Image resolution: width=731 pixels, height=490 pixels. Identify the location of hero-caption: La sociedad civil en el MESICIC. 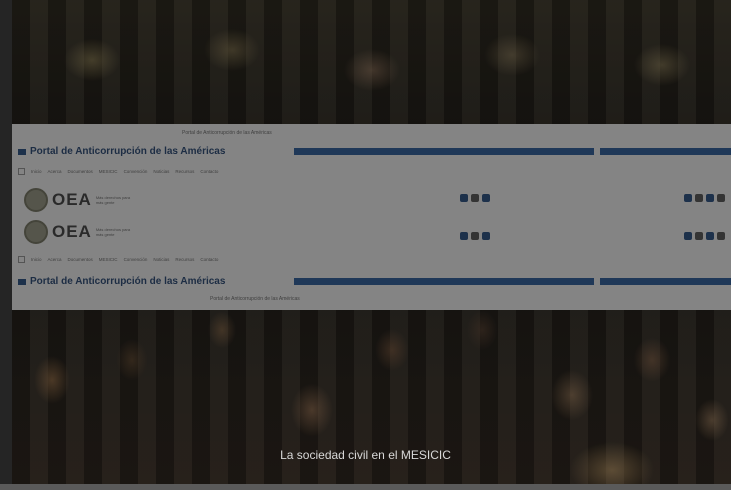
(365, 455).